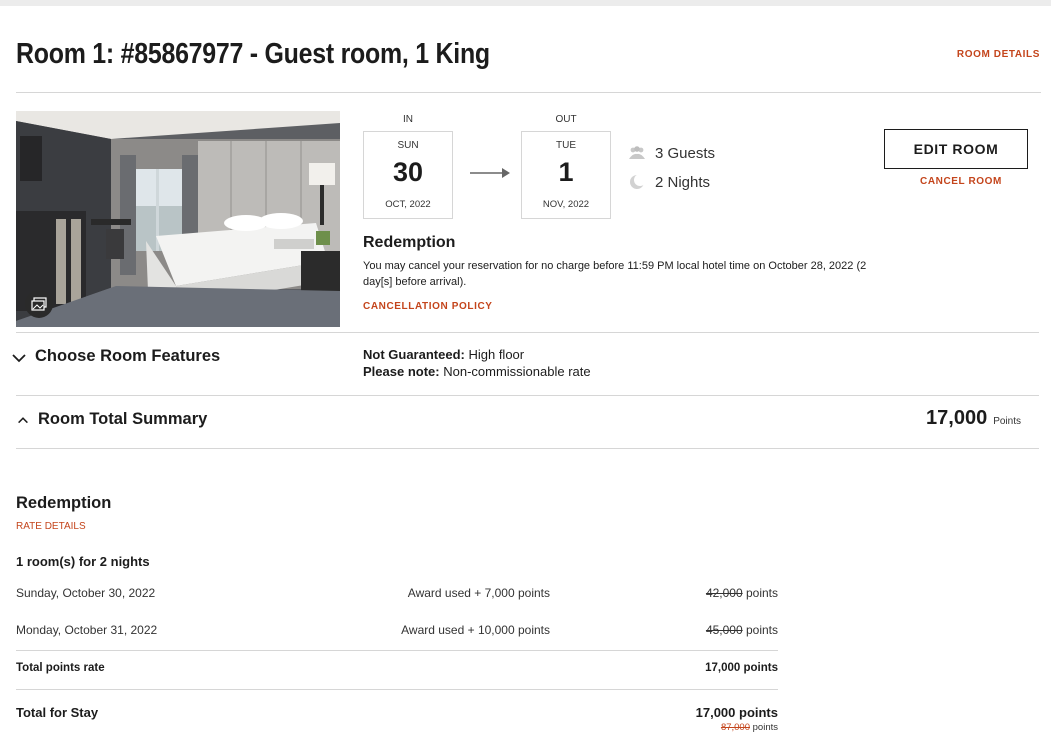 The image size is (1051, 738). Describe the element at coordinates (83, 561) in the screenshot. I see `rooms-for-nights: 1 room(s) for 2 nights` at that location.